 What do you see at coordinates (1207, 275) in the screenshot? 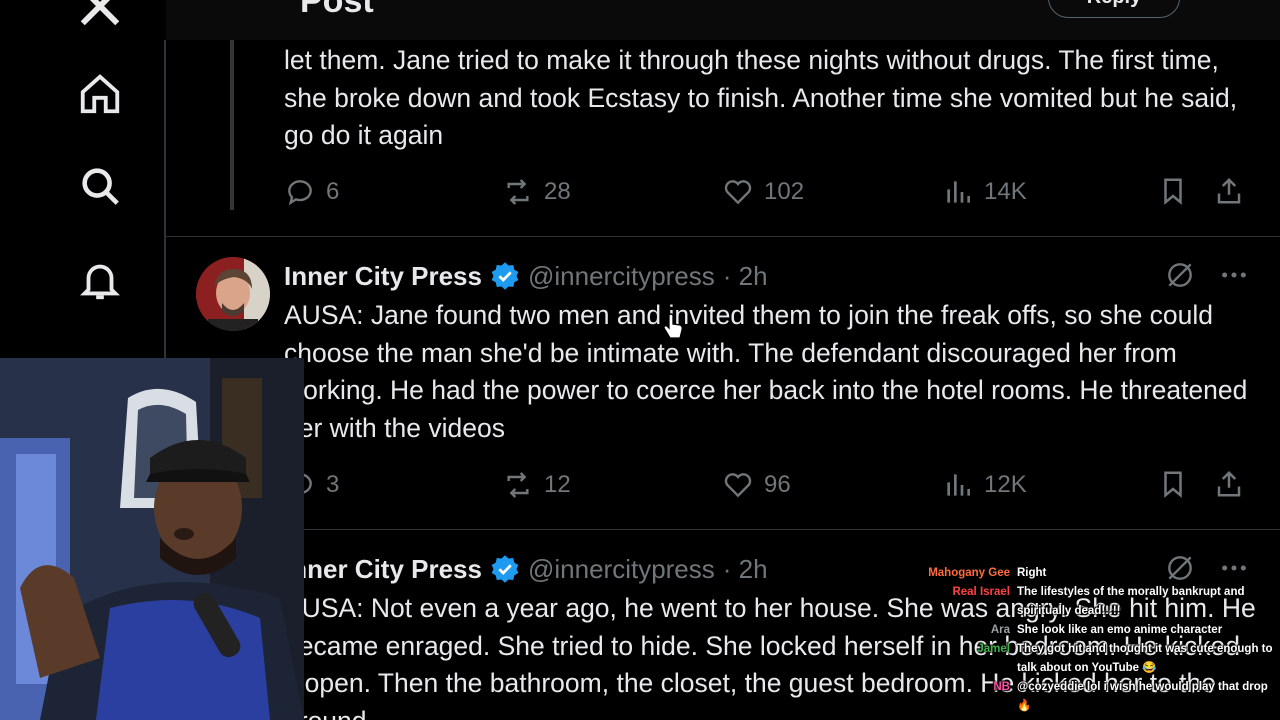
I see `tweet-menu` at bounding box center [1207, 275].